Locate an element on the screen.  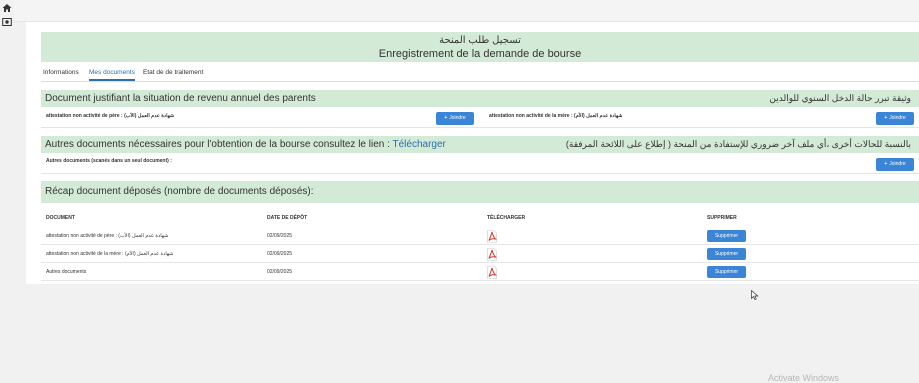
header-date: DATE DE DÉPÔT is located at coordinates (287, 218).